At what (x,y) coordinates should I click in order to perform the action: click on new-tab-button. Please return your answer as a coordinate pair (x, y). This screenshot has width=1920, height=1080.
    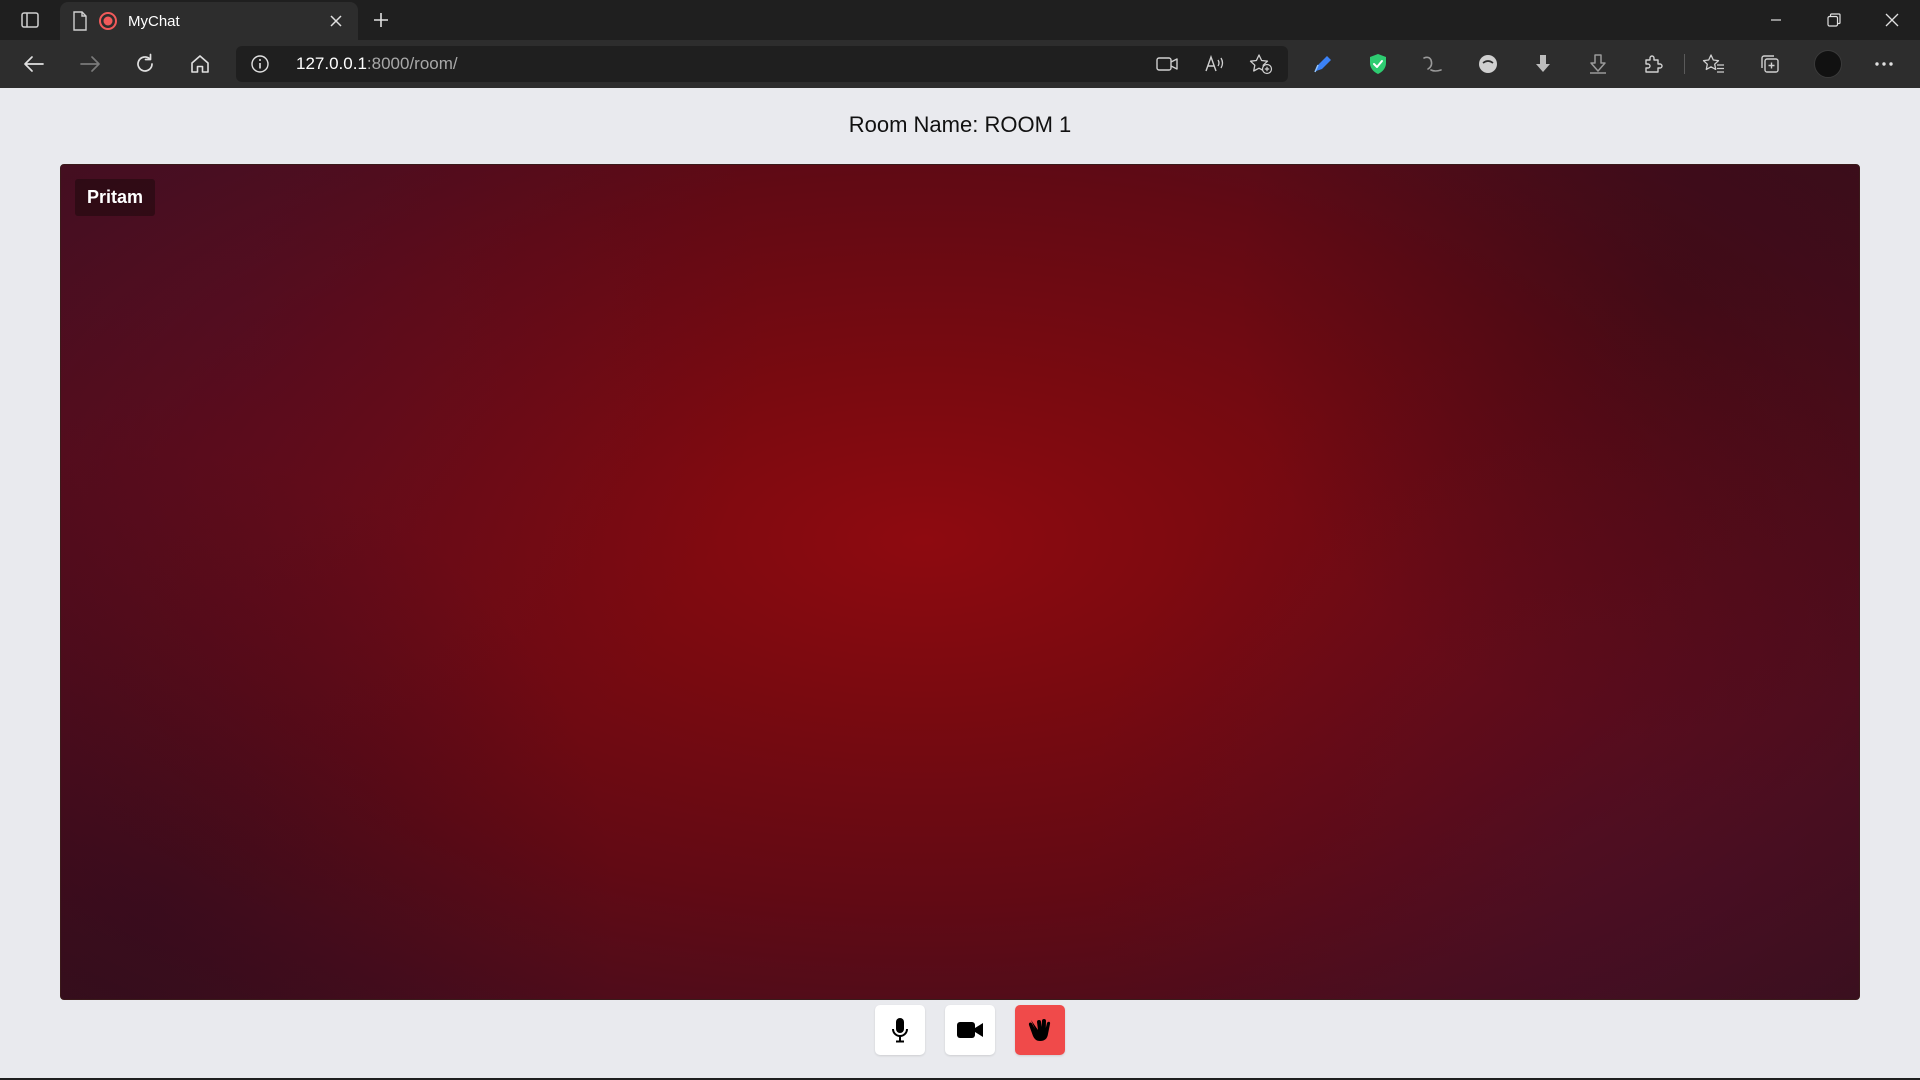
    Looking at the image, I should click on (381, 20).